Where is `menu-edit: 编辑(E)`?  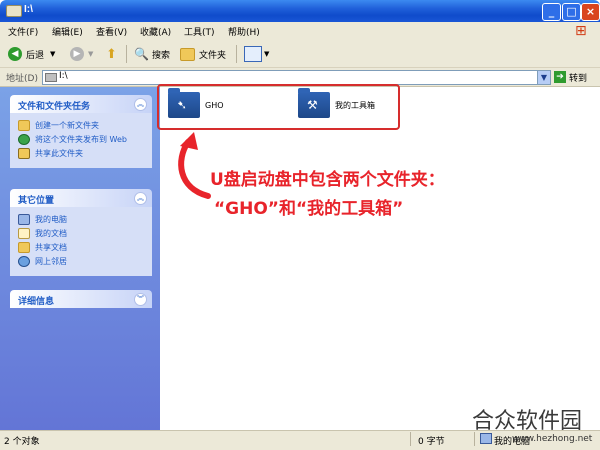 menu-edit: 编辑(E) is located at coordinates (67, 31).